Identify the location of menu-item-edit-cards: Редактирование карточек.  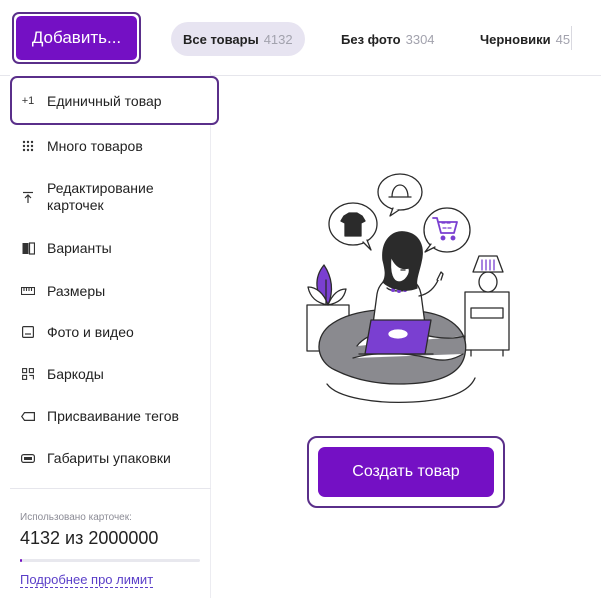
(115, 197).